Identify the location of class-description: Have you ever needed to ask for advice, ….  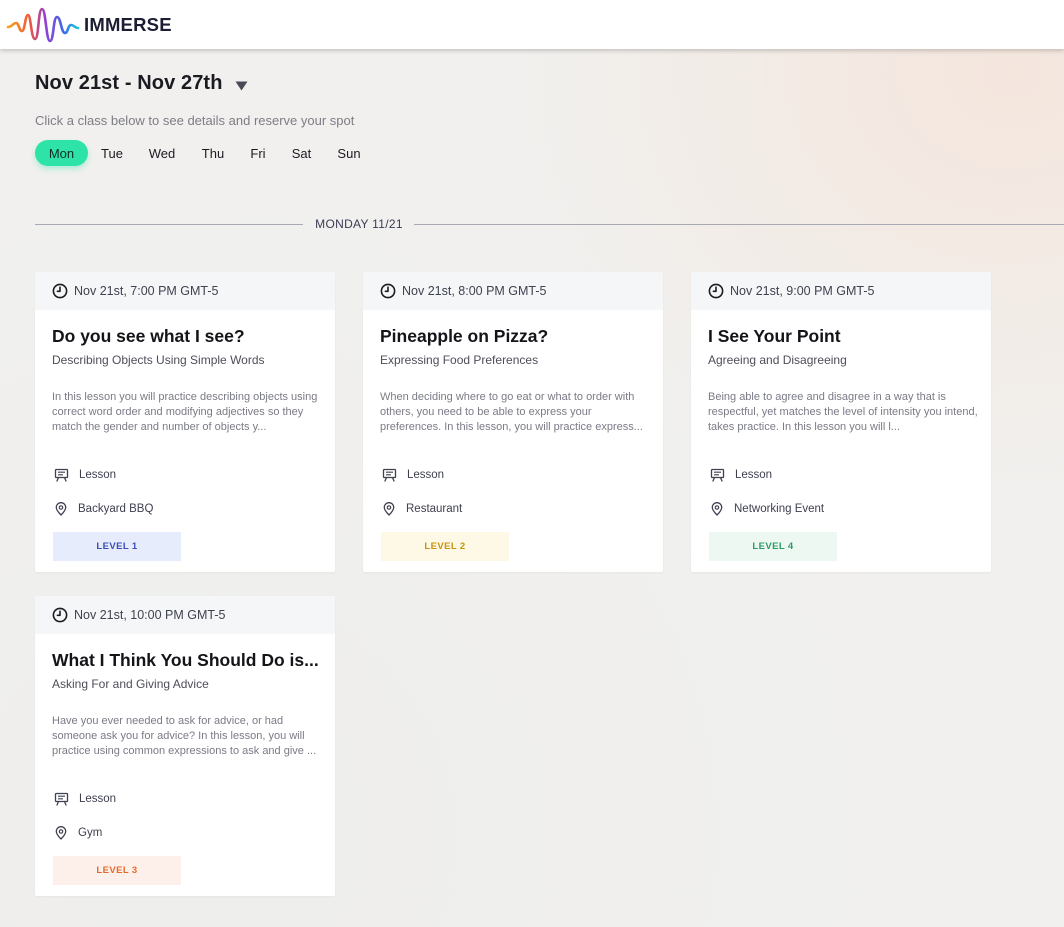
(184, 736).